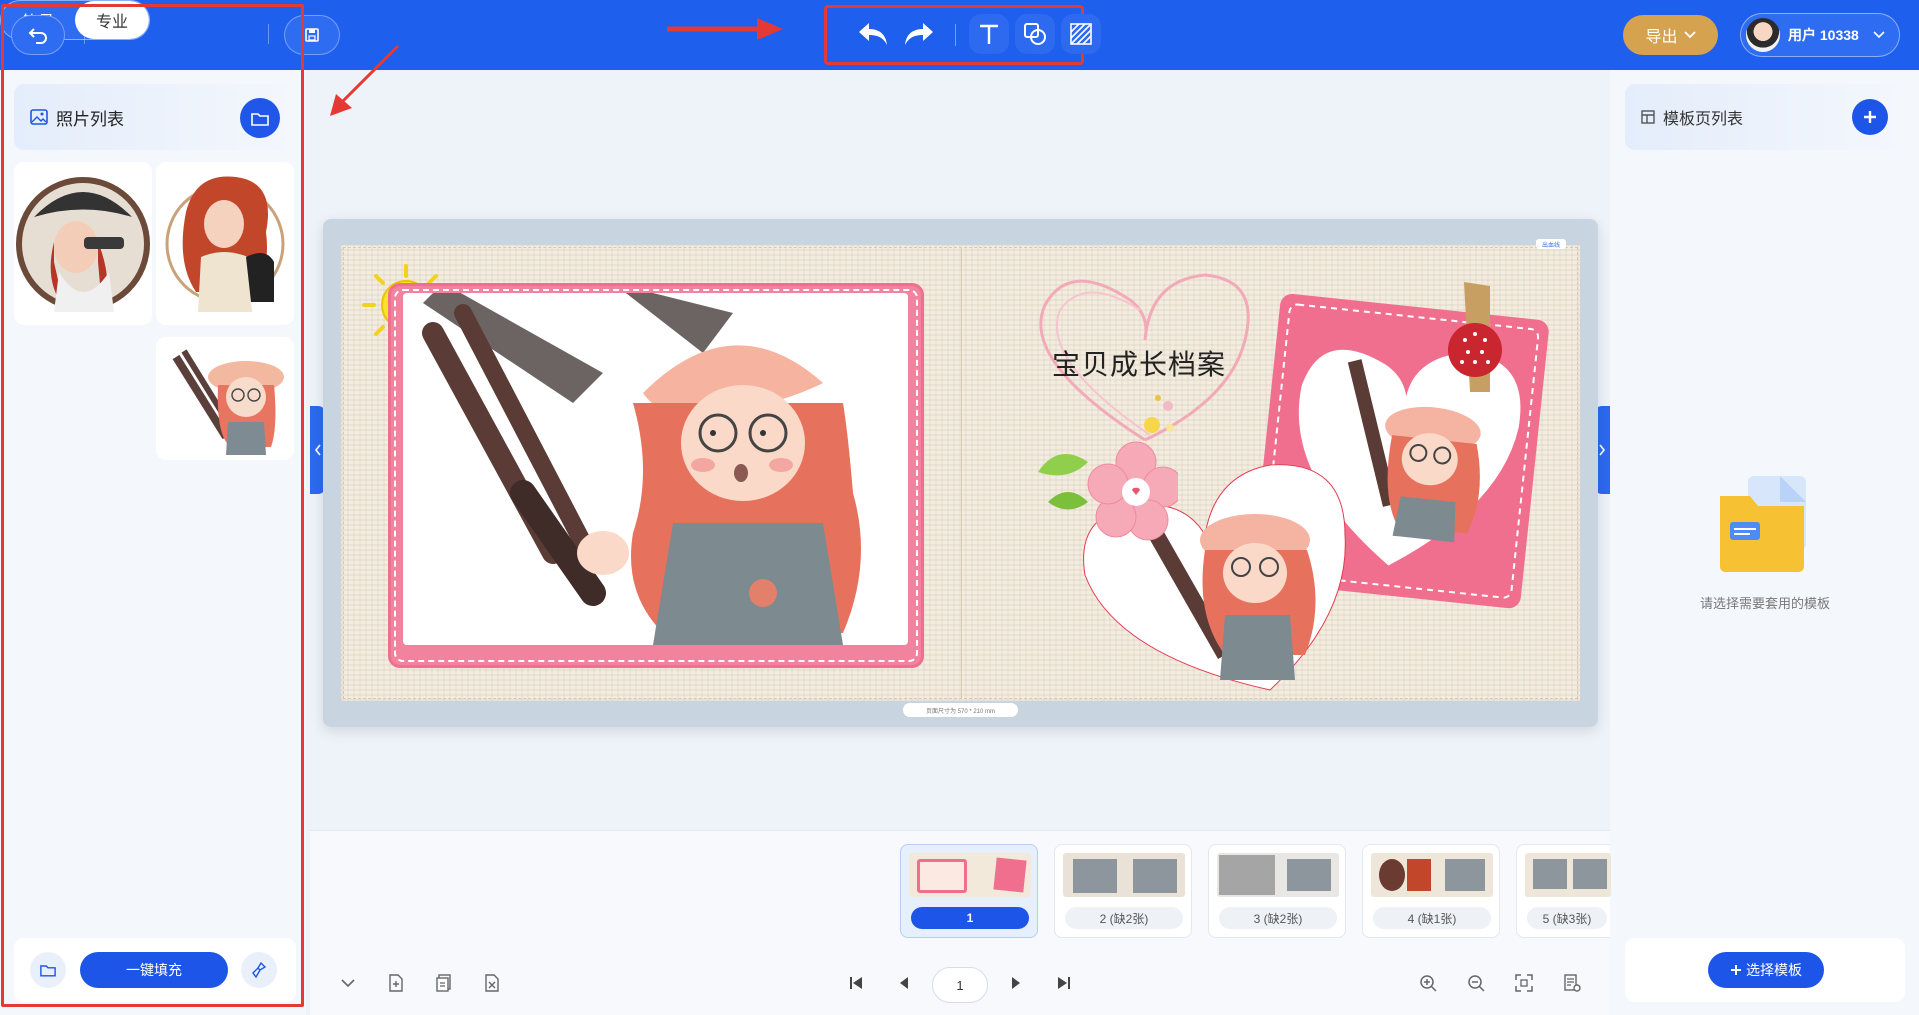  I want to click on text-tool-button, so click(989, 34).